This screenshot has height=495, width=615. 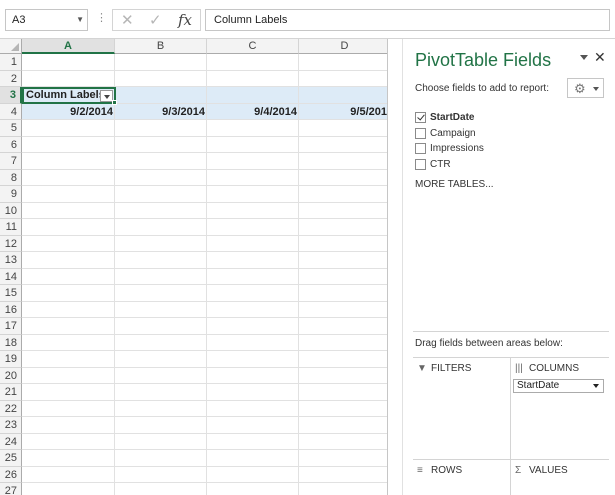 I want to click on field-startdate: StartDate, so click(x=510, y=118).